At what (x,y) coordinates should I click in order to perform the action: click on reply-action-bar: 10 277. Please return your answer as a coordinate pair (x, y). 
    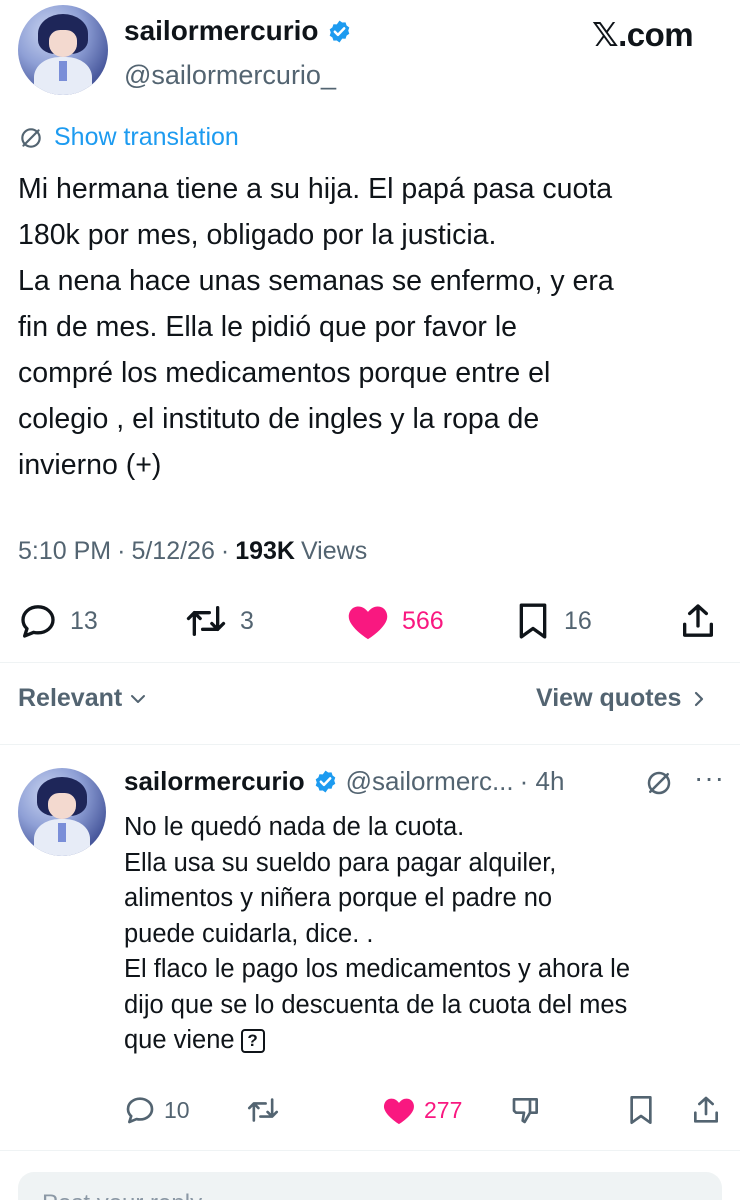
    Looking at the image, I should click on (424, 1110).